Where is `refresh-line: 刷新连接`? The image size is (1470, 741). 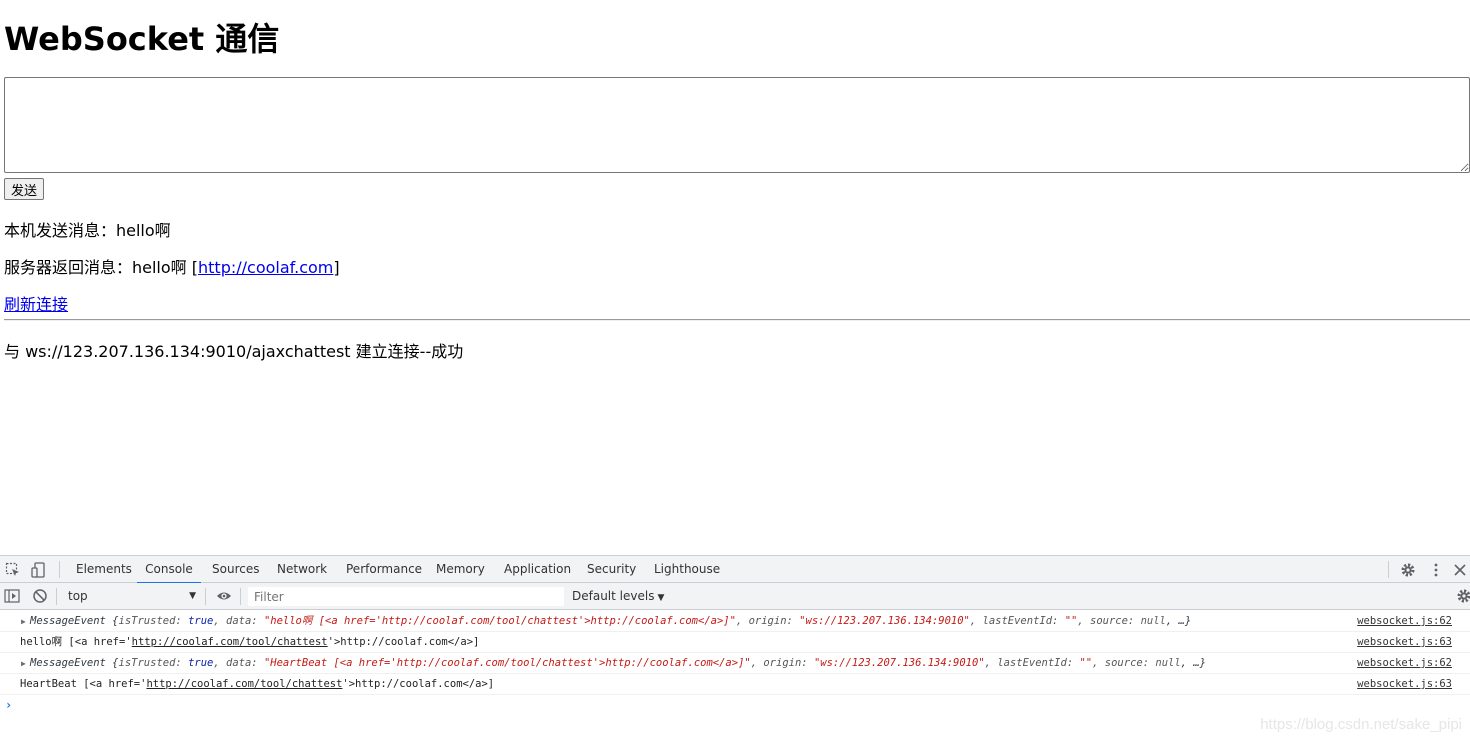
refresh-line: 刷新连接 is located at coordinates (36, 303).